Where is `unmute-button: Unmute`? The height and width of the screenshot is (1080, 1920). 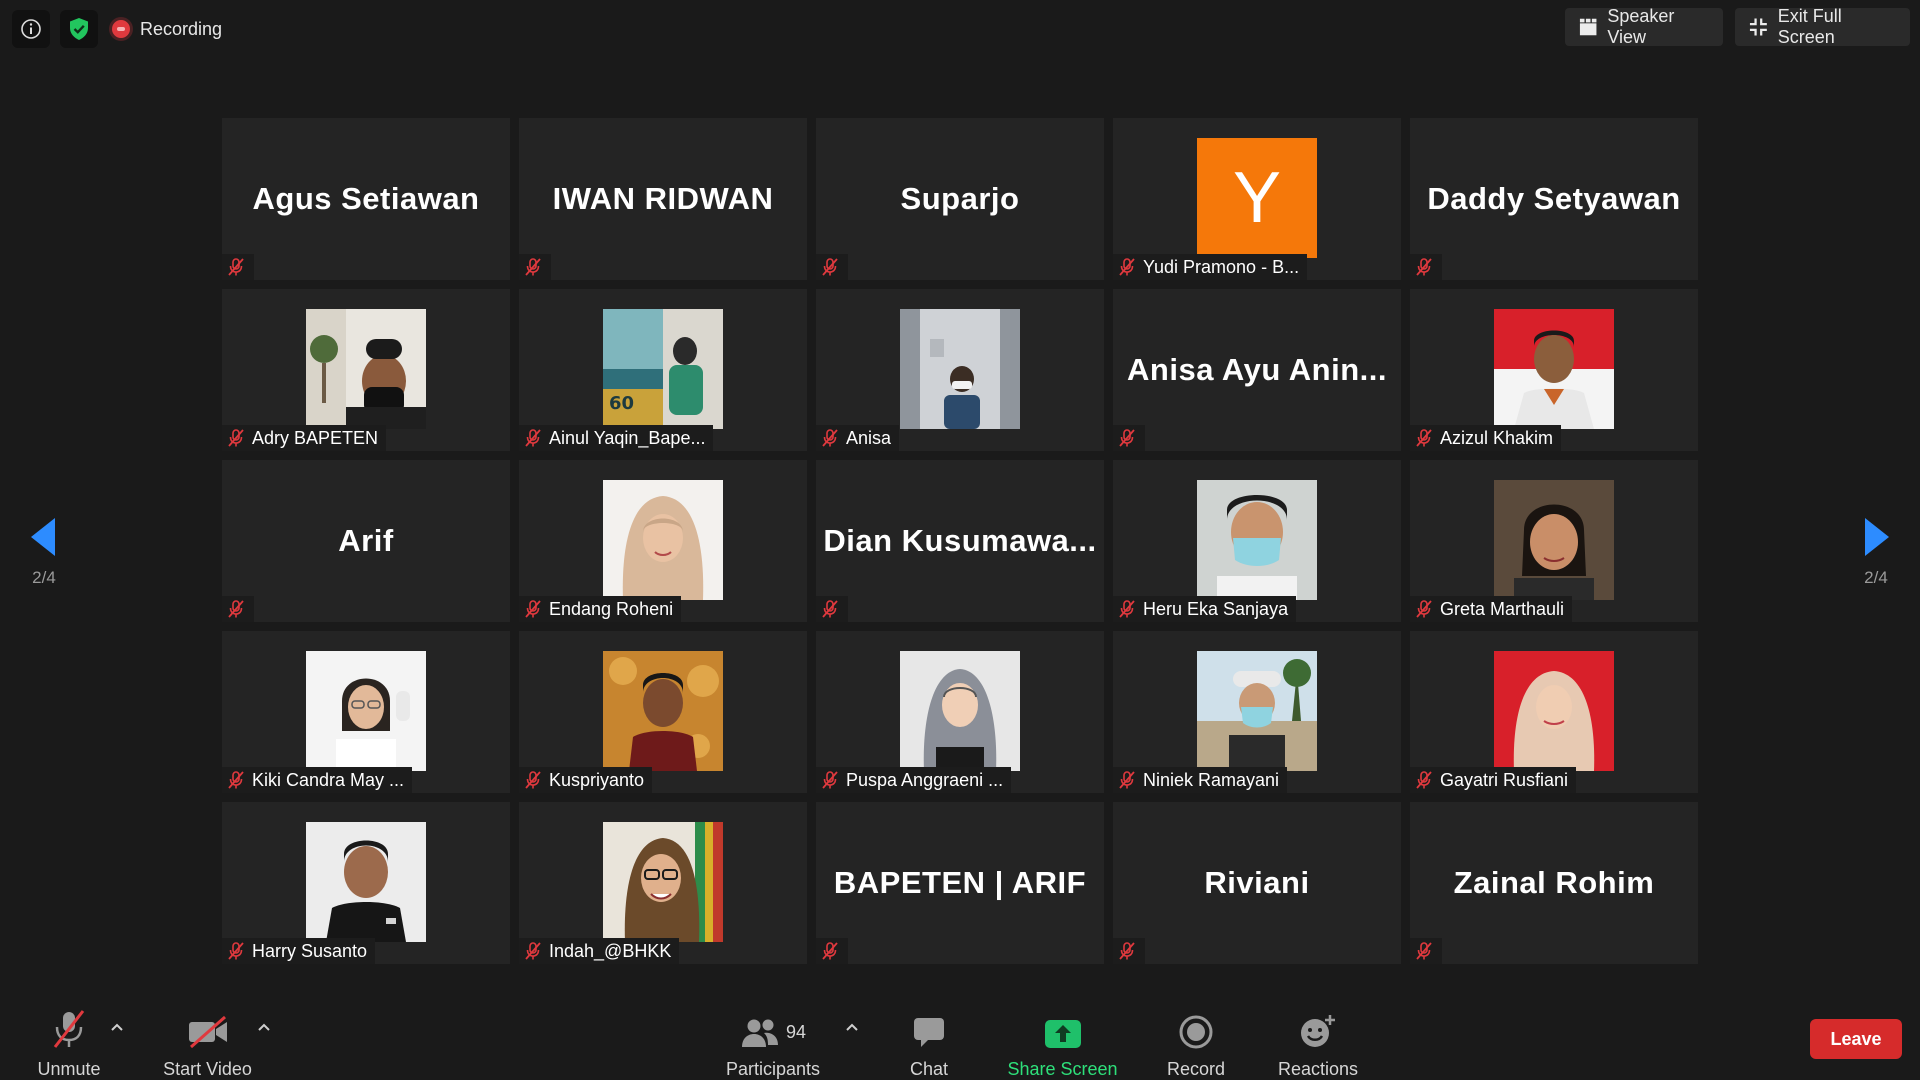
unmute-button: Unmute is located at coordinates (69, 1030).